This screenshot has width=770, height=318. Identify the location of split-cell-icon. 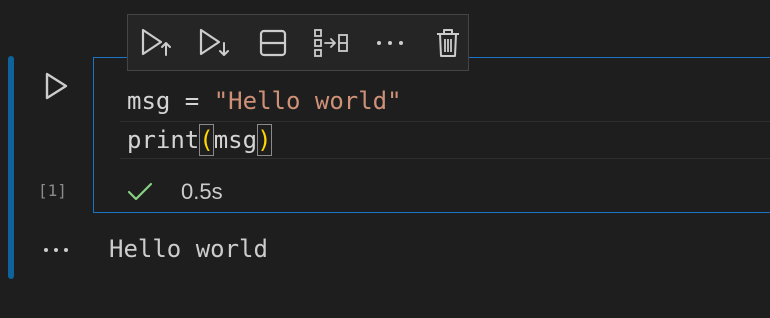
(272, 42).